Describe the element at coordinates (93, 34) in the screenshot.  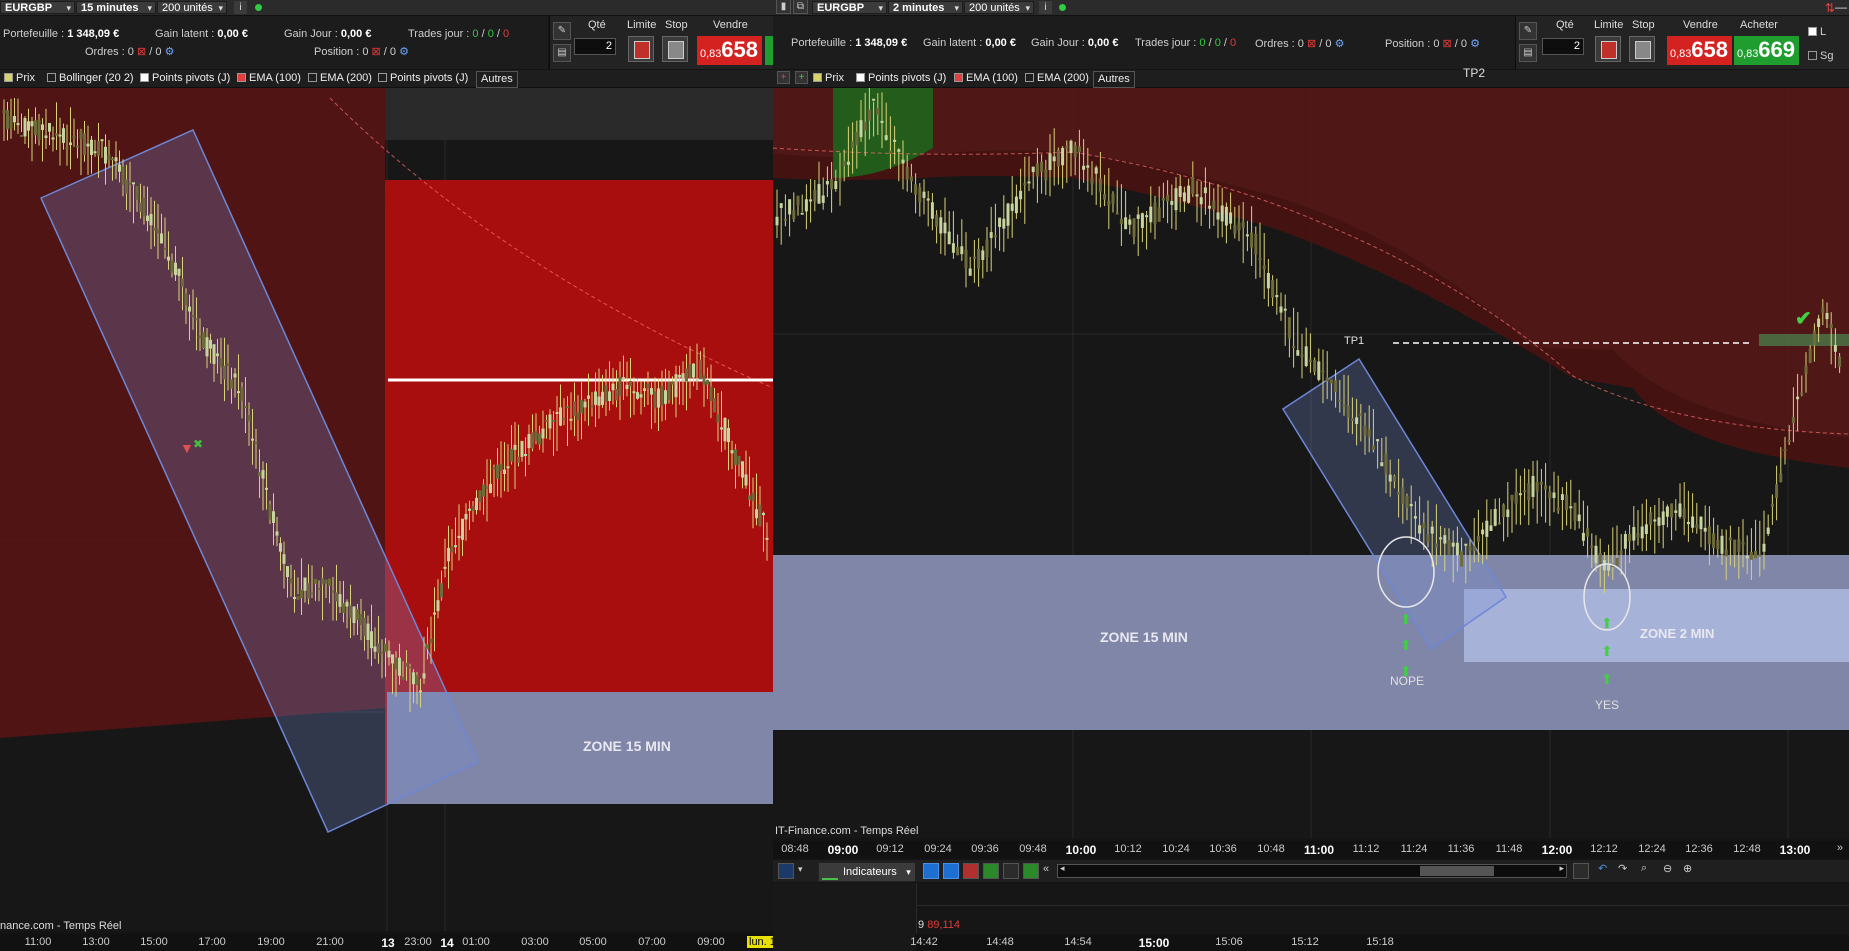
I see `portfolio-value: 1 348,09 €` at that location.